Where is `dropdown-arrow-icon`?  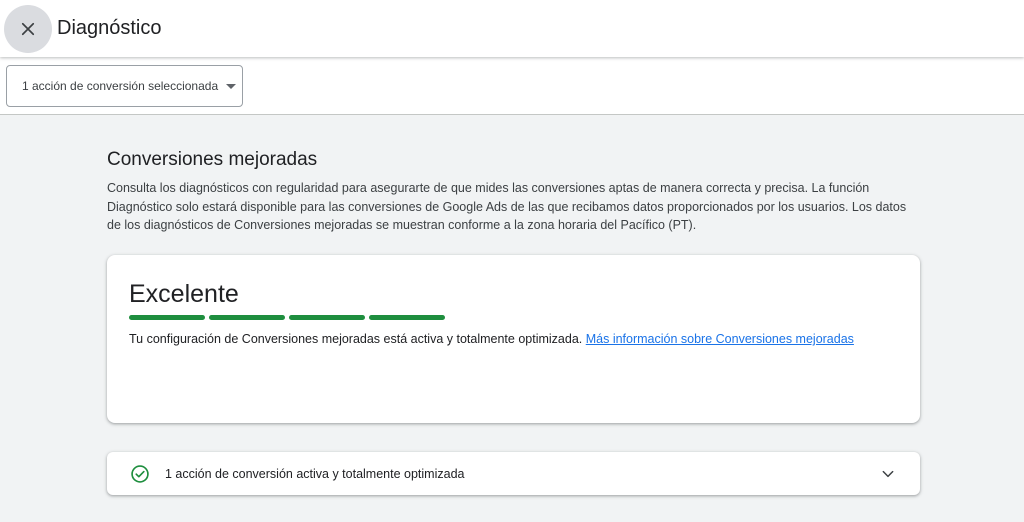 dropdown-arrow-icon is located at coordinates (231, 86).